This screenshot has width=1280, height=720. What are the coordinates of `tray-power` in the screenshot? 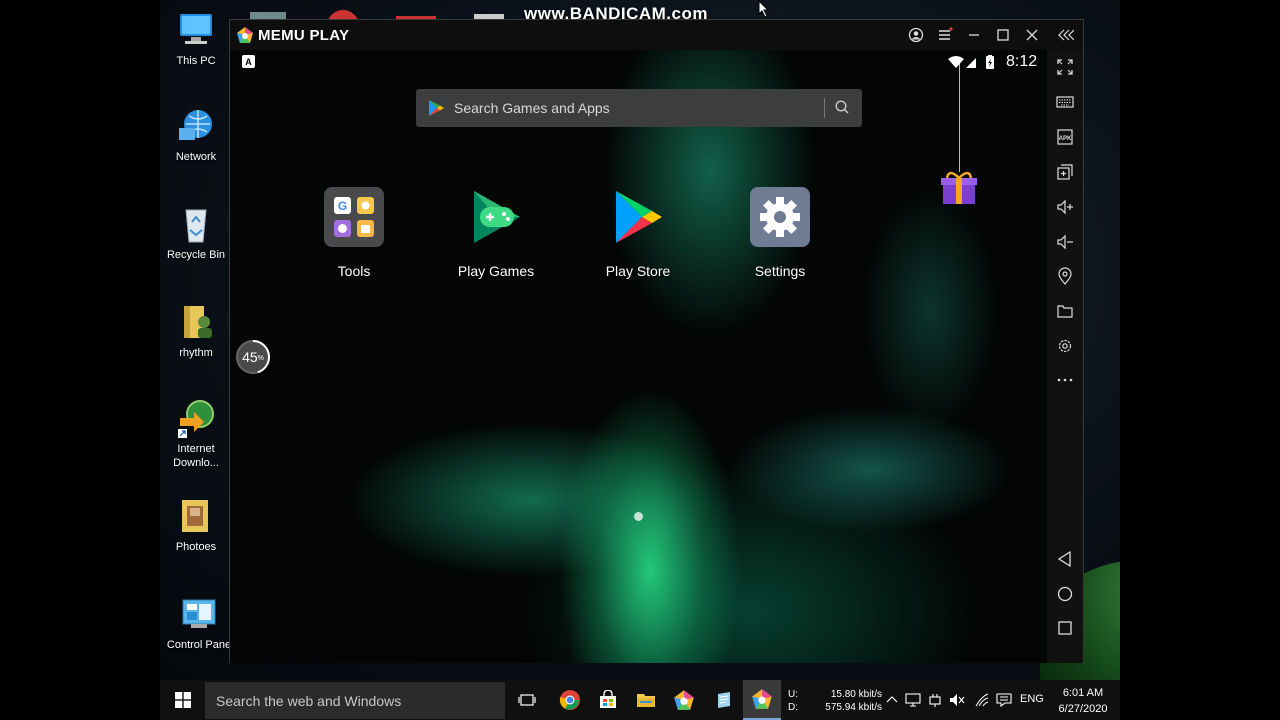 It's located at (935, 700).